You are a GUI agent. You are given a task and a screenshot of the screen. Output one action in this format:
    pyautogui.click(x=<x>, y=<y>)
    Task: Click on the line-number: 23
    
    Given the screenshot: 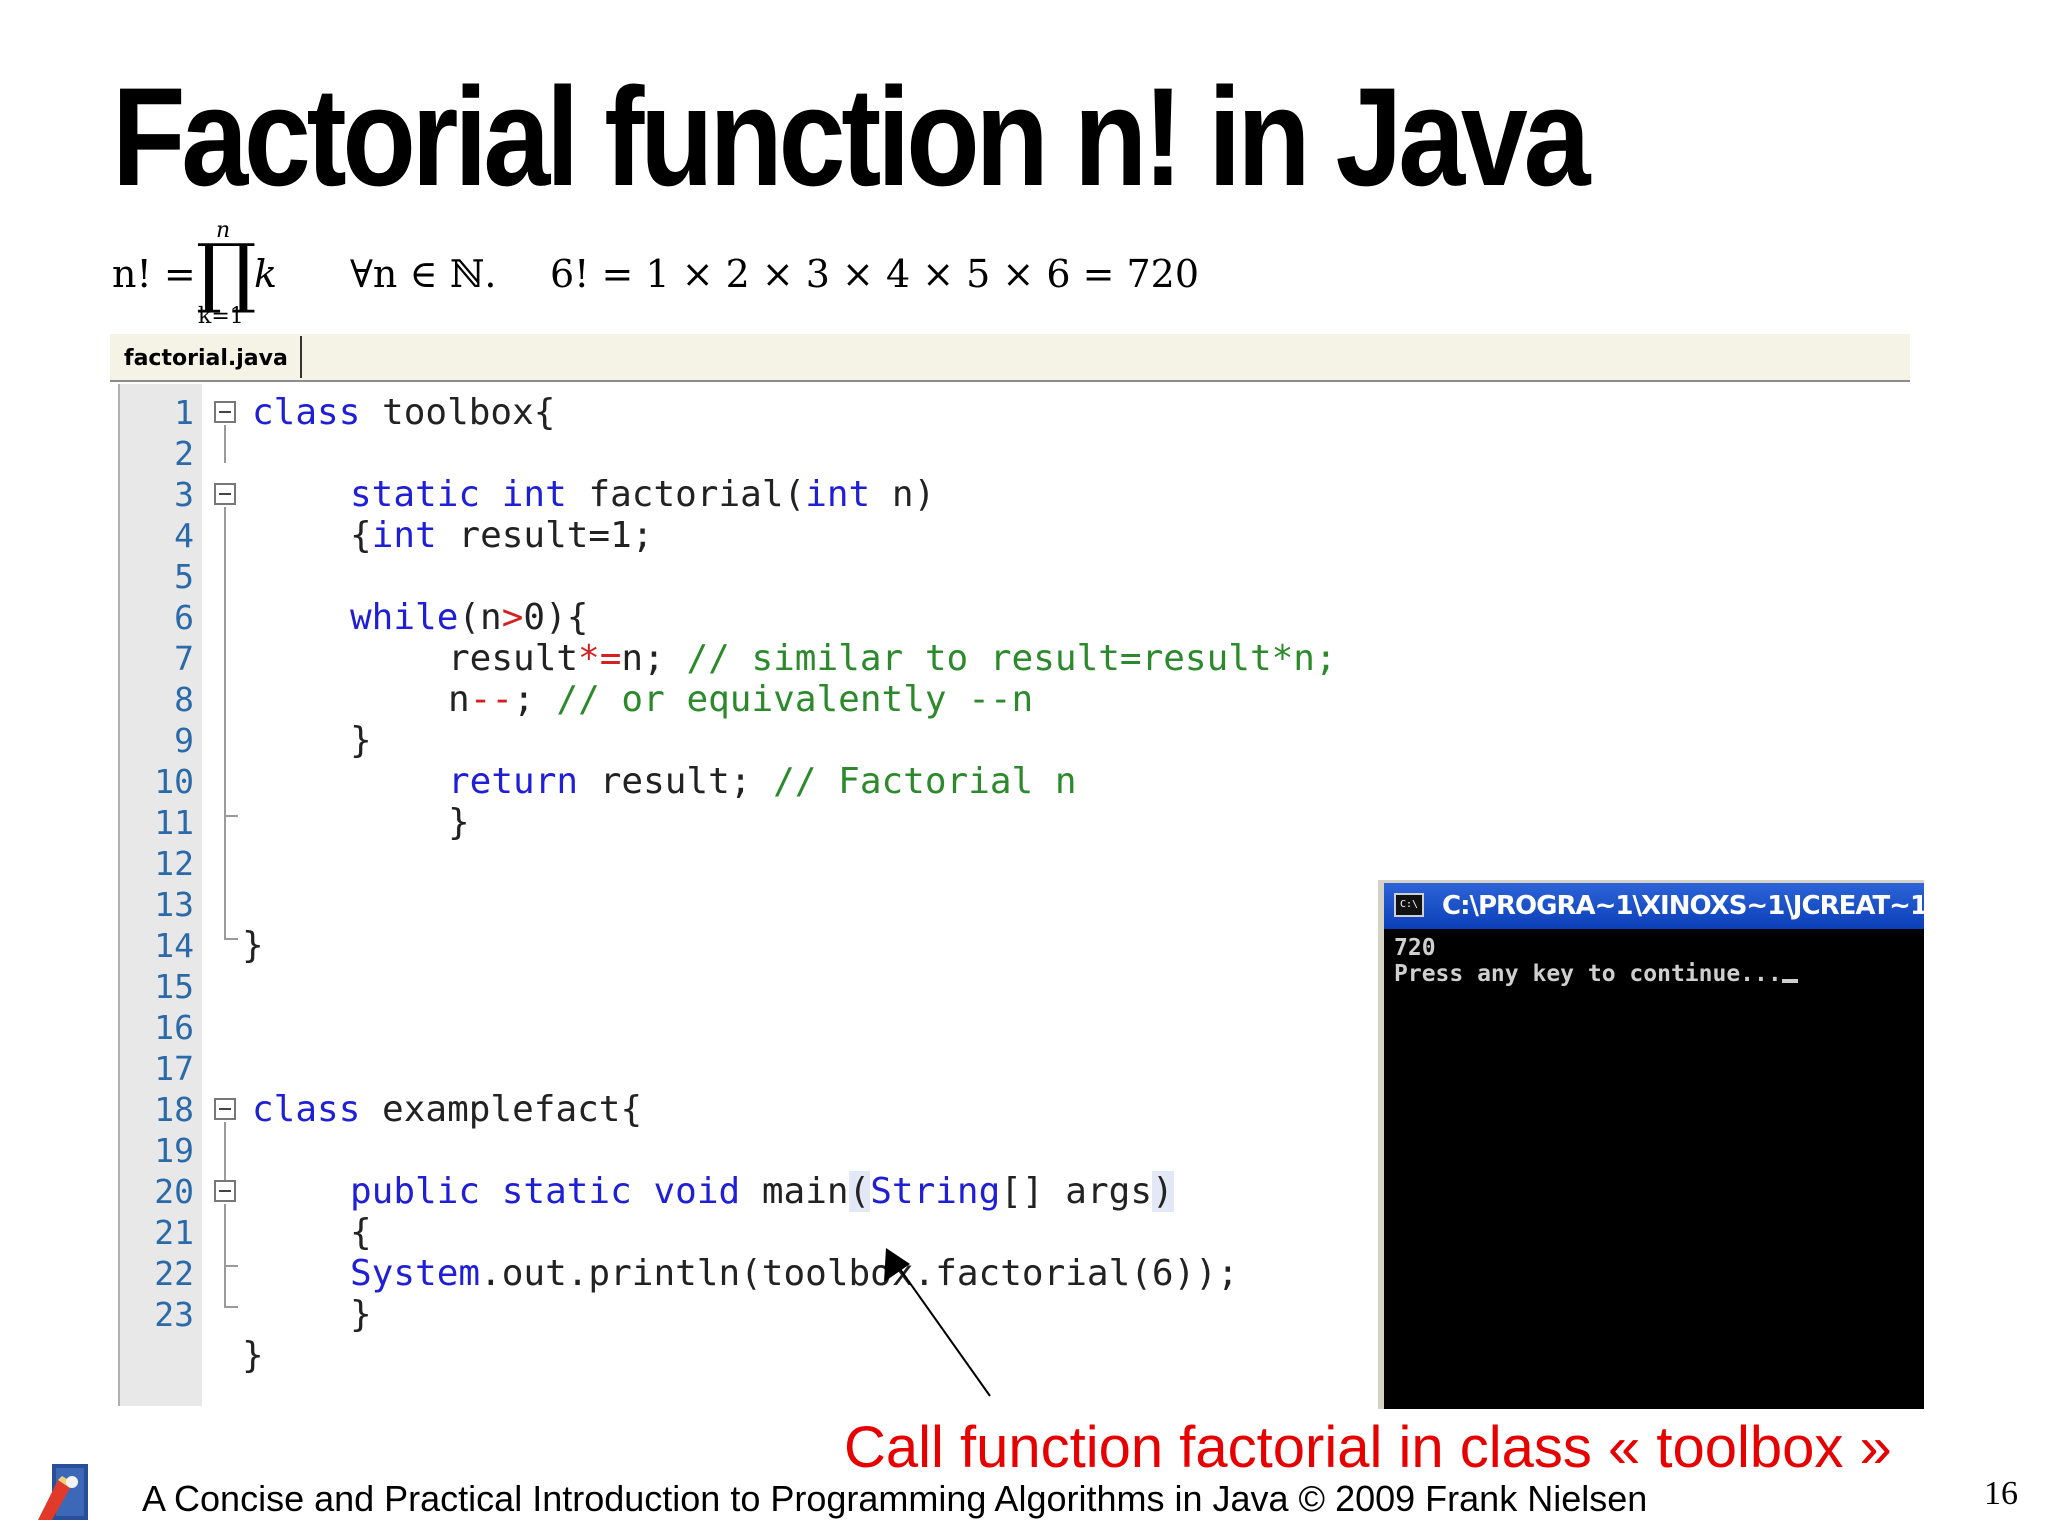 What is the action you would take?
    pyautogui.click(x=174, y=1314)
    